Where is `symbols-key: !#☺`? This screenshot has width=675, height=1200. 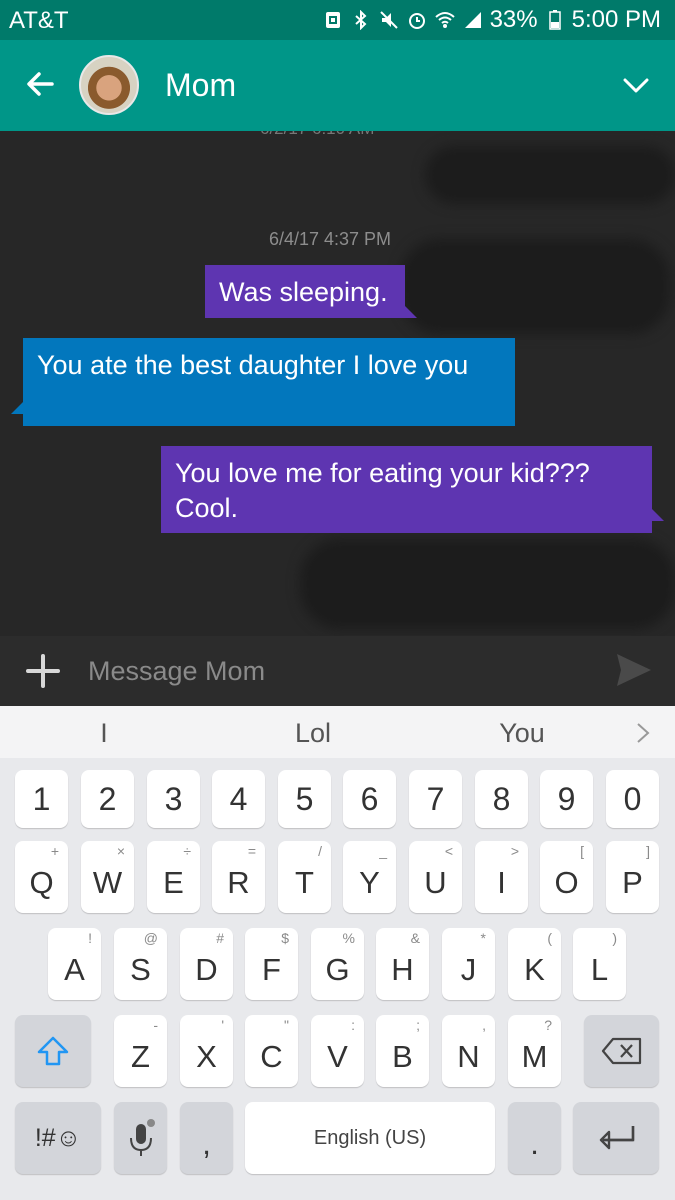
symbols-key: !#☺ is located at coordinates (58, 1138).